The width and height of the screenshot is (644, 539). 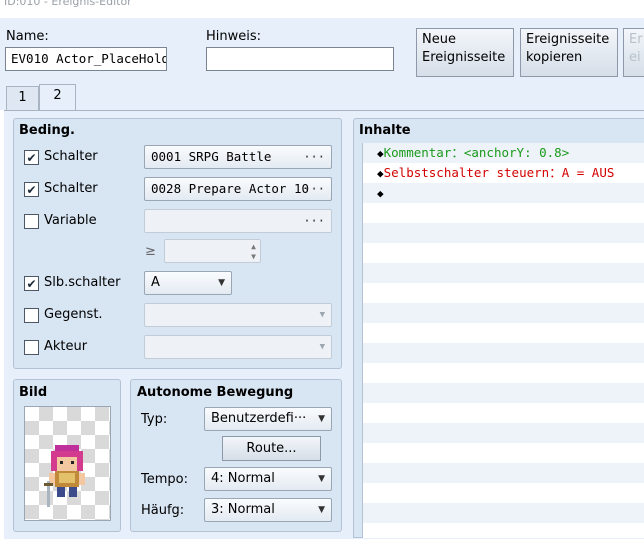 I want to click on item-label: Gegenst., so click(x=73, y=314).